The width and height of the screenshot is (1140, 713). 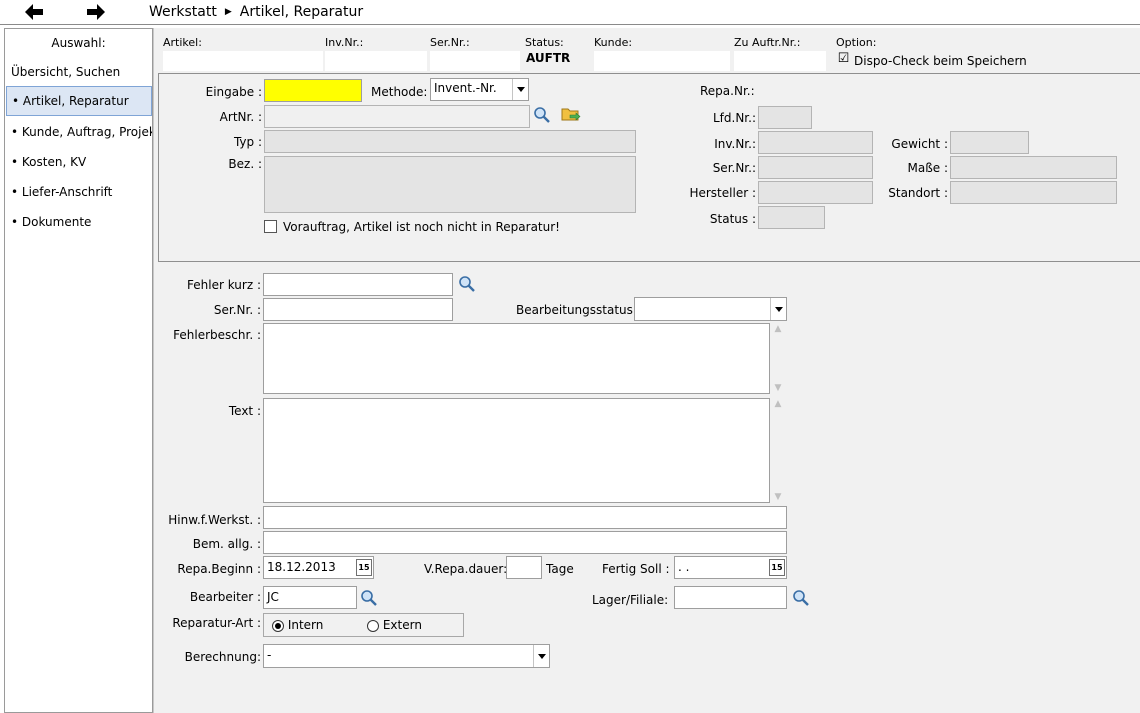 What do you see at coordinates (722, 193) in the screenshot?
I see `hersteller-label: Hersteller :` at bounding box center [722, 193].